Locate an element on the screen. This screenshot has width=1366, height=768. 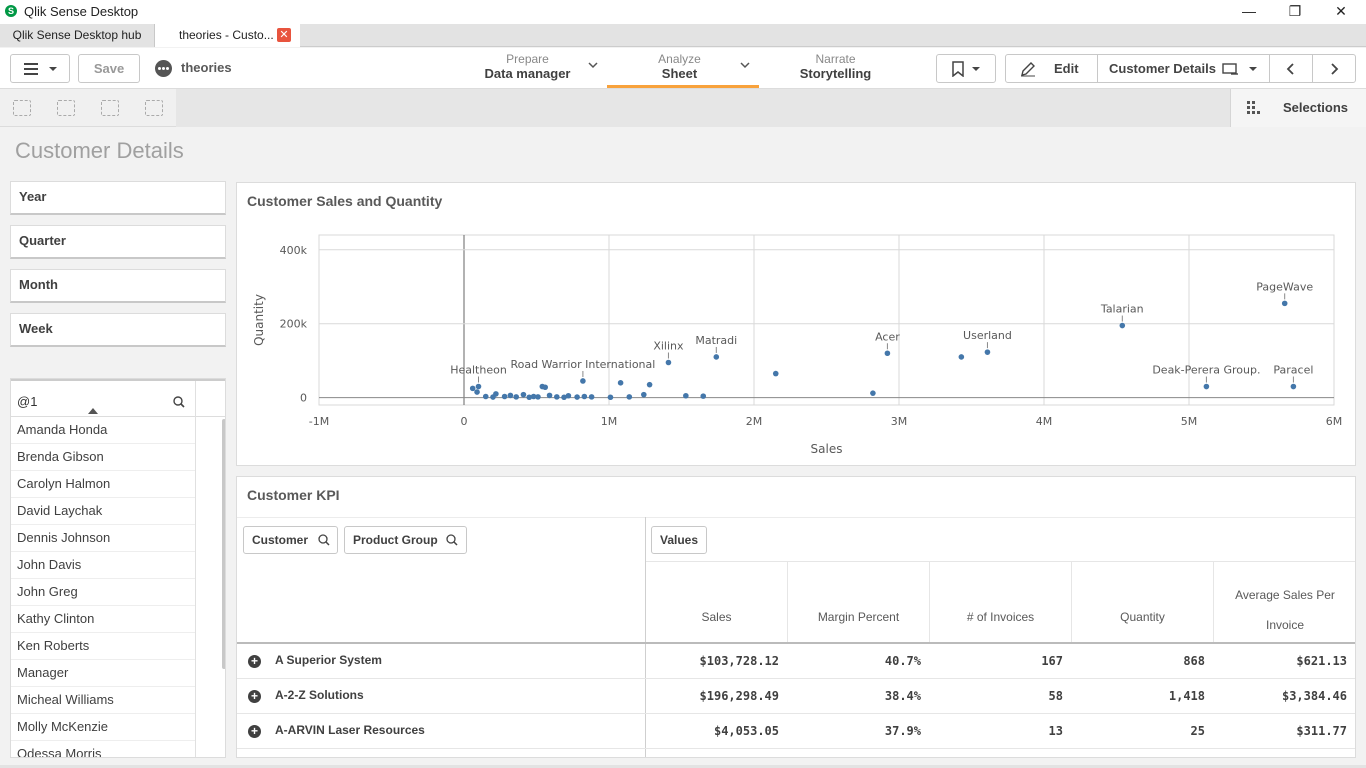
values-button: Values is located at coordinates (679, 540).